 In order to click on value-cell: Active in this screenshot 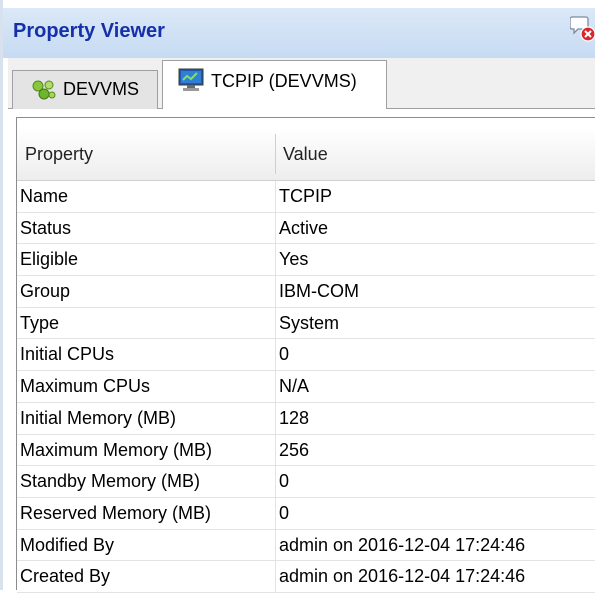, I will do `click(304, 227)`.